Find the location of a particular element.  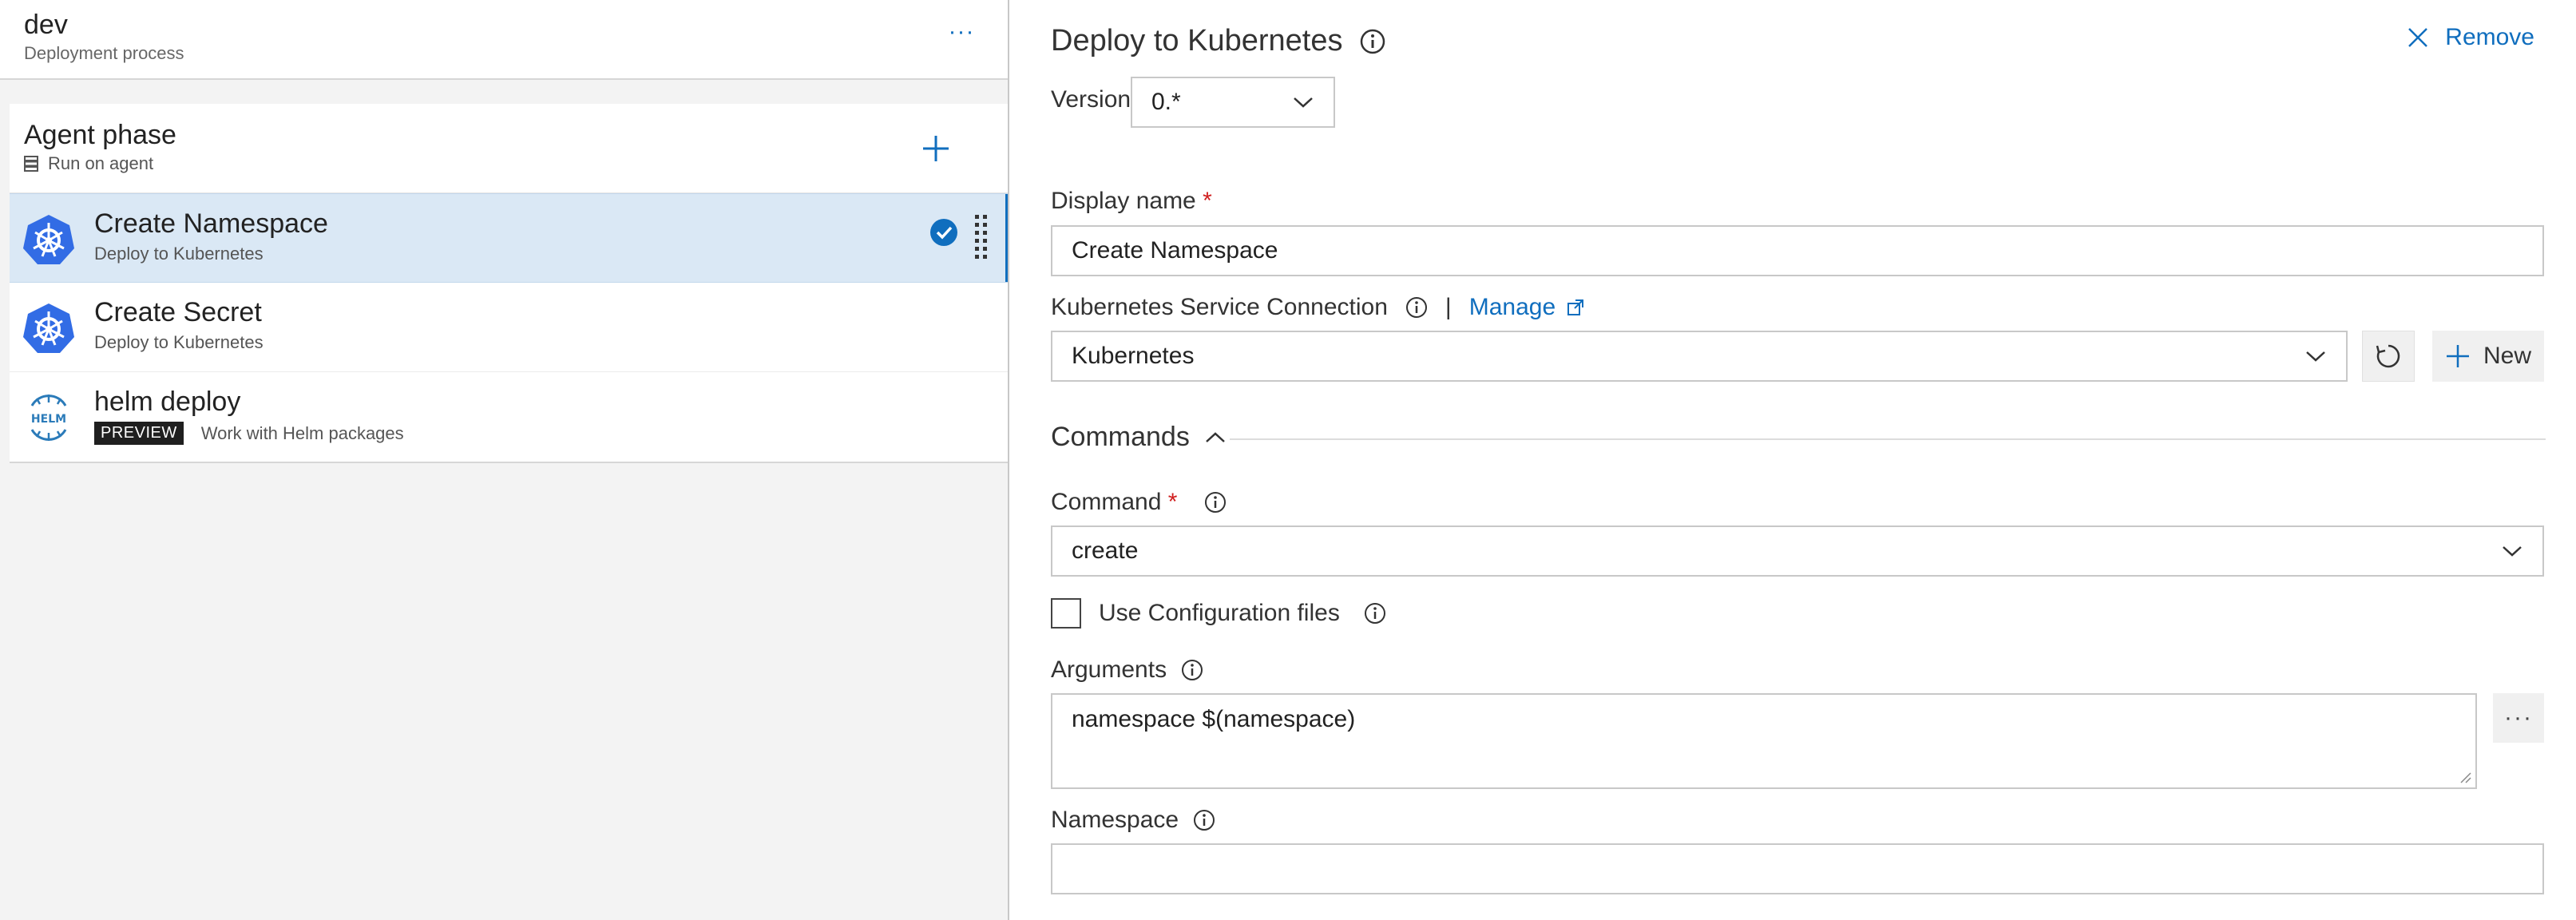

task-row-create-secret: Create Secret Deploy to Kubernetes is located at coordinates (509, 328).